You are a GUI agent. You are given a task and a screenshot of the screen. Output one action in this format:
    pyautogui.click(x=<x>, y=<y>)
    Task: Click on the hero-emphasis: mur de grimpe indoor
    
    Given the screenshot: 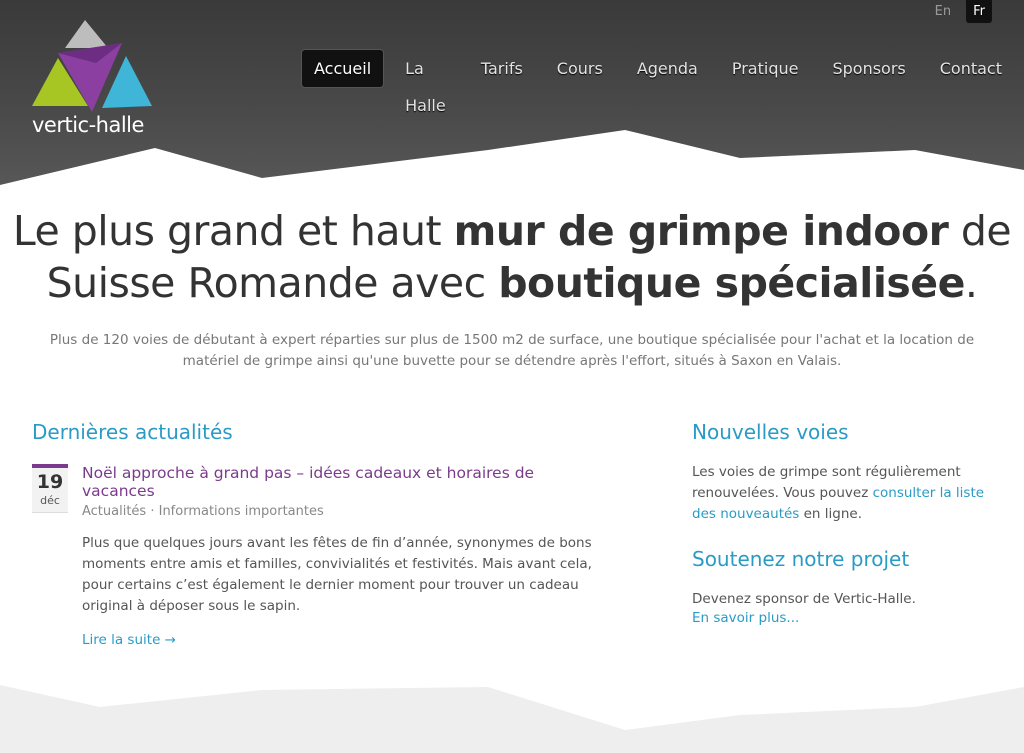 What is the action you would take?
    pyautogui.click(x=701, y=231)
    